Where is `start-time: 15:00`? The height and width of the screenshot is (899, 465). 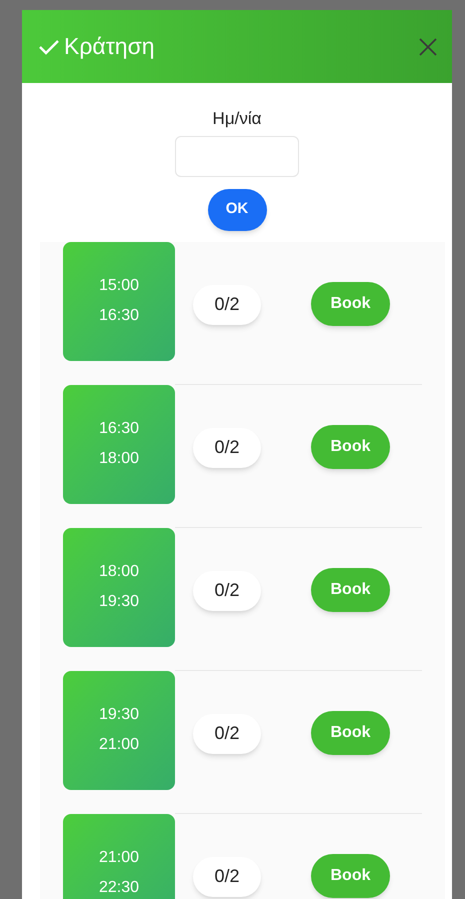
start-time: 15:00 is located at coordinates (119, 286).